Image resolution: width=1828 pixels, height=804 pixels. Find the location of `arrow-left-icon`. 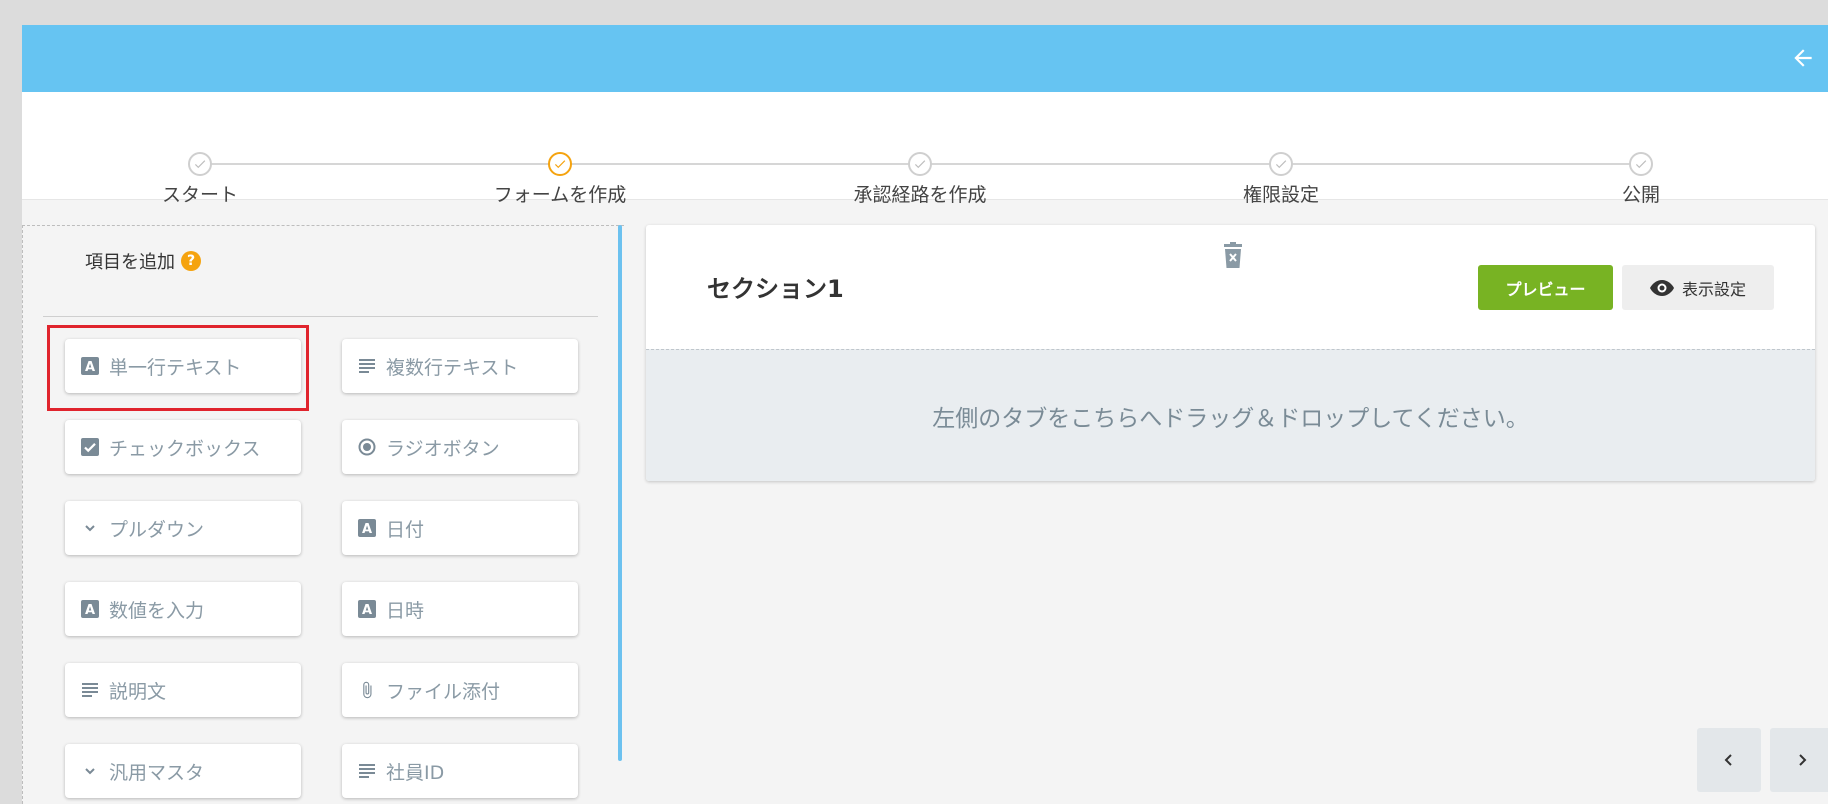

arrow-left-icon is located at coordinates (1803, 58).